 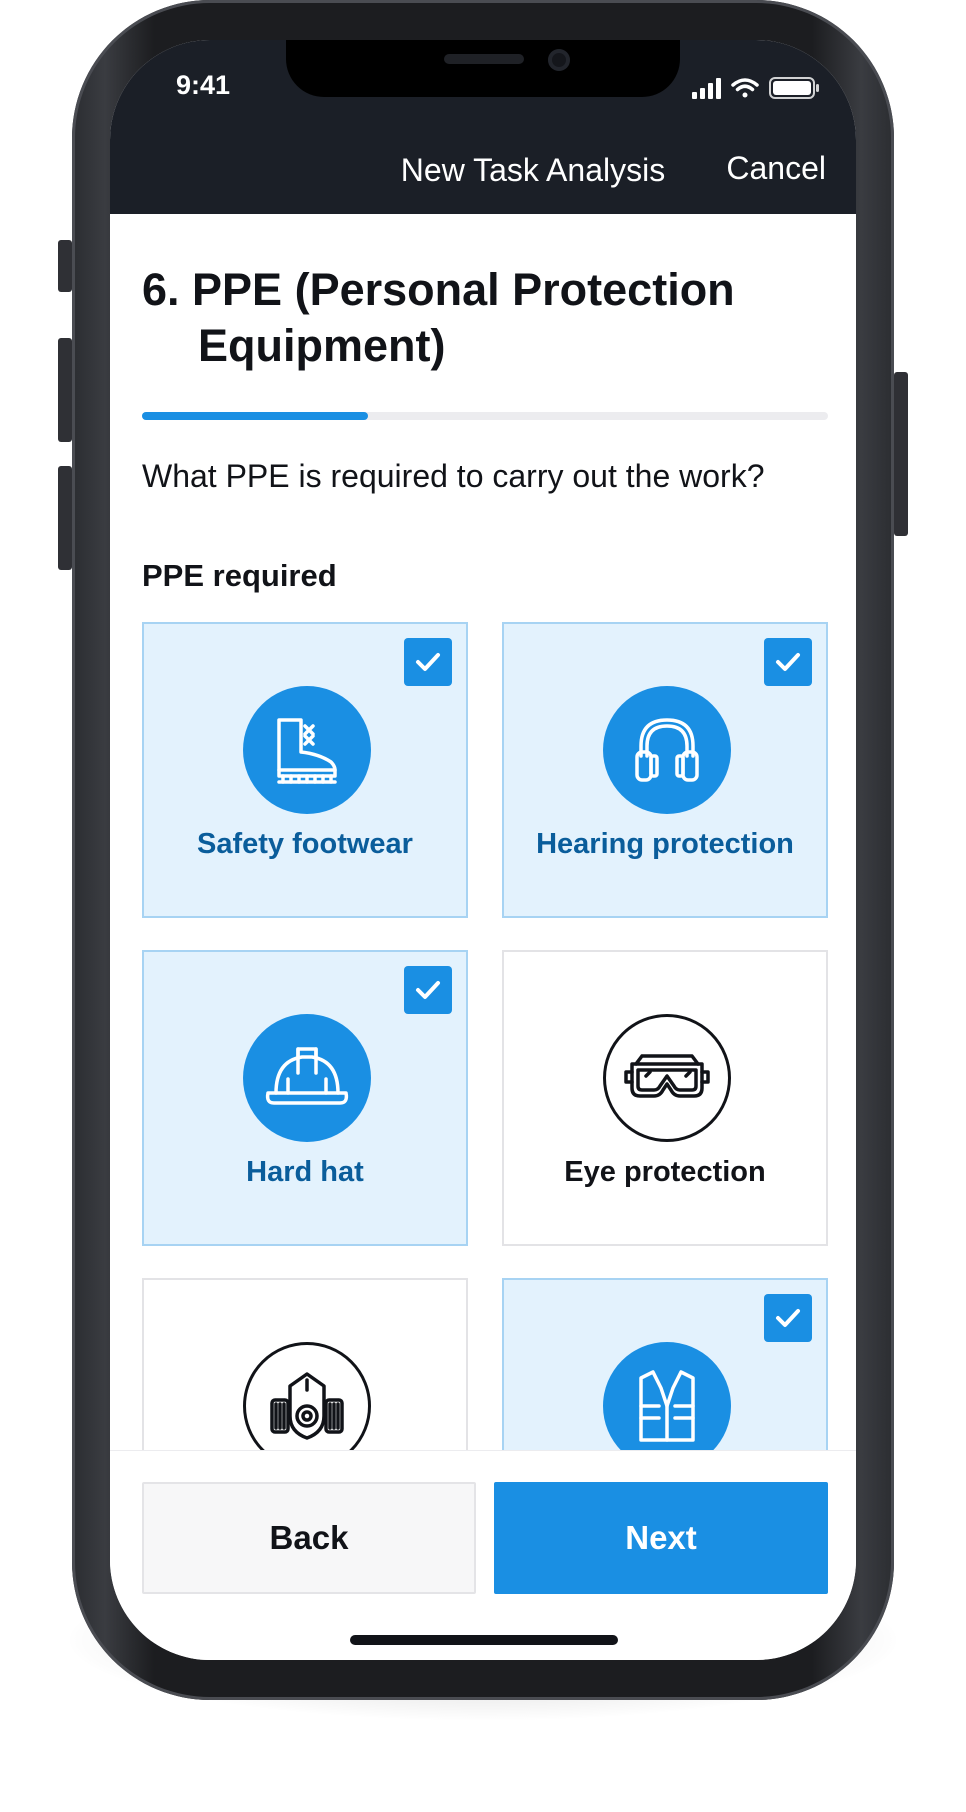 I want to click on back-button: Back, so click(x=309, y=1538).